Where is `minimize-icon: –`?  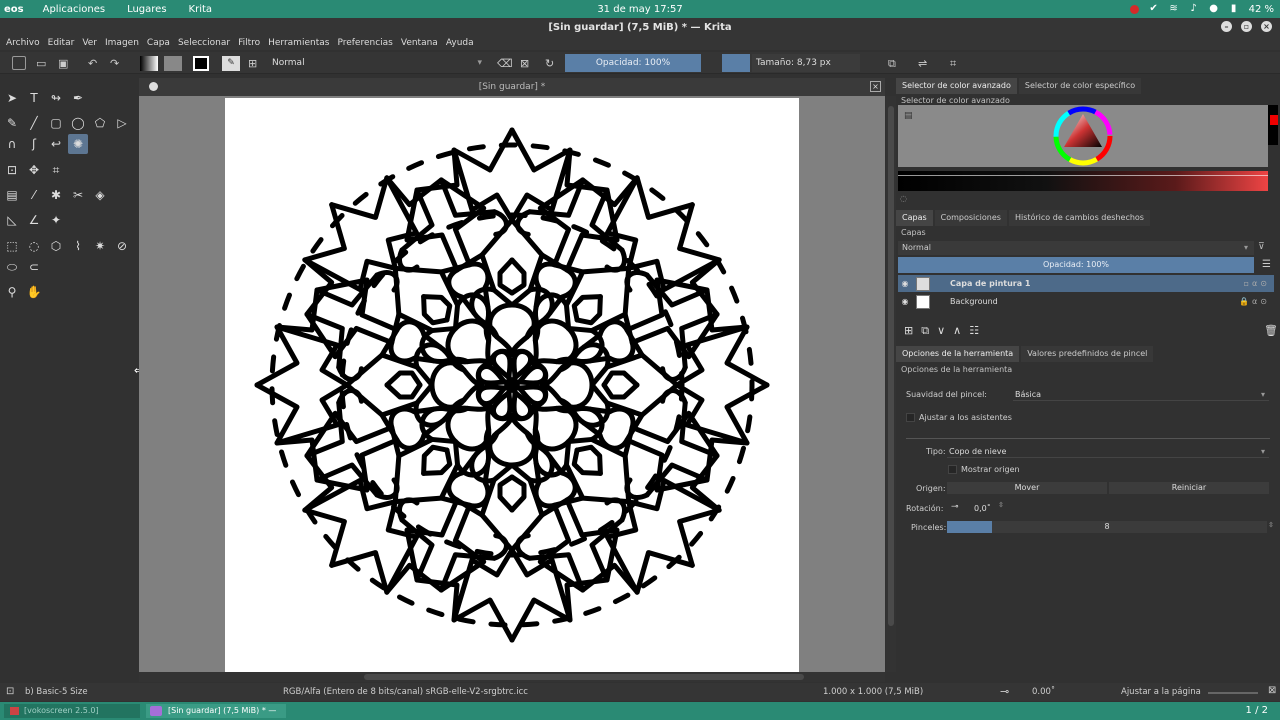
minimize-icon: – is located at coordinates (1226, 26).